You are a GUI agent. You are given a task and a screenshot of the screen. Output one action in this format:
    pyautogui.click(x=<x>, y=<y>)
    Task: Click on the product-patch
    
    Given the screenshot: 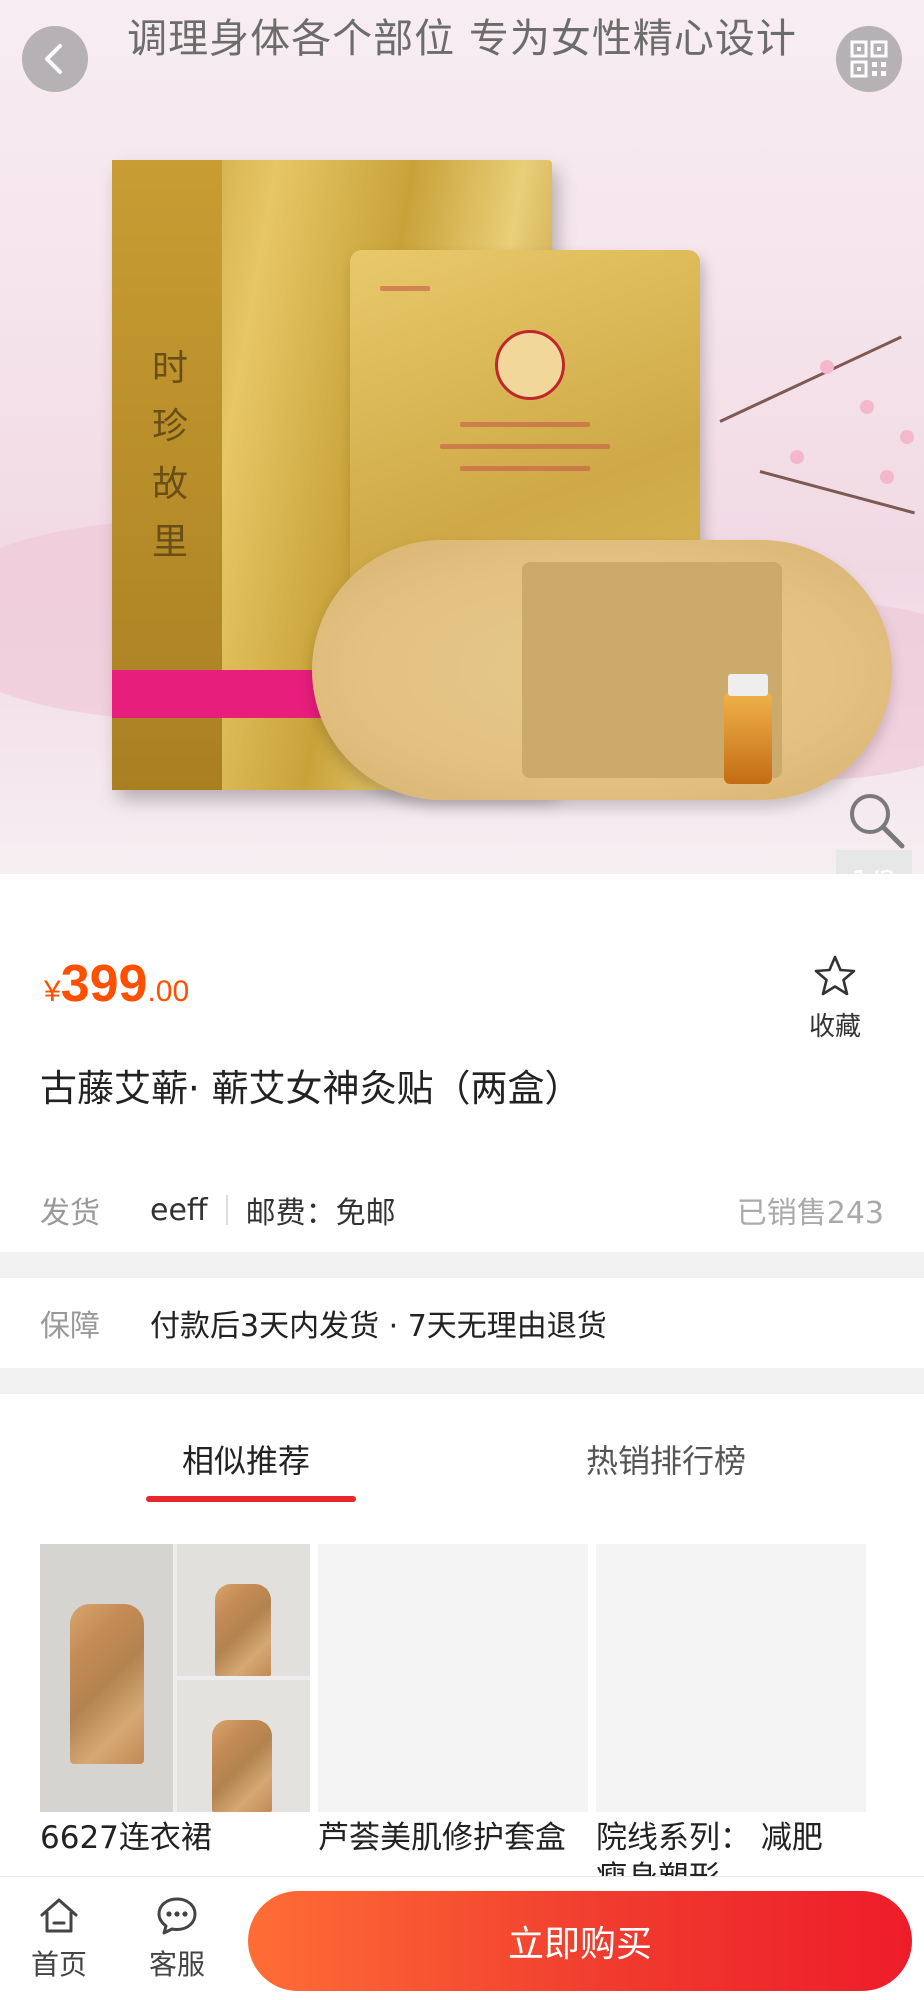 What is the action you would take?
    pyautogui.click(x=602, y=670)
    